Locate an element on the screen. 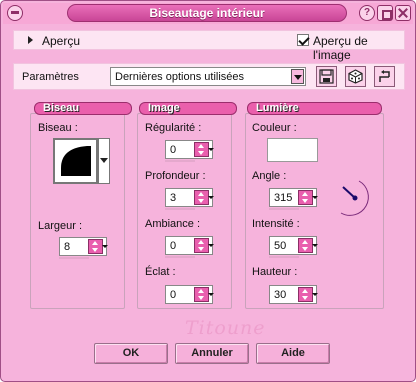 The height and width of the screenshot is (382, 416). preview-toggle-label: Aperçu is located at coordinates (61, 41).